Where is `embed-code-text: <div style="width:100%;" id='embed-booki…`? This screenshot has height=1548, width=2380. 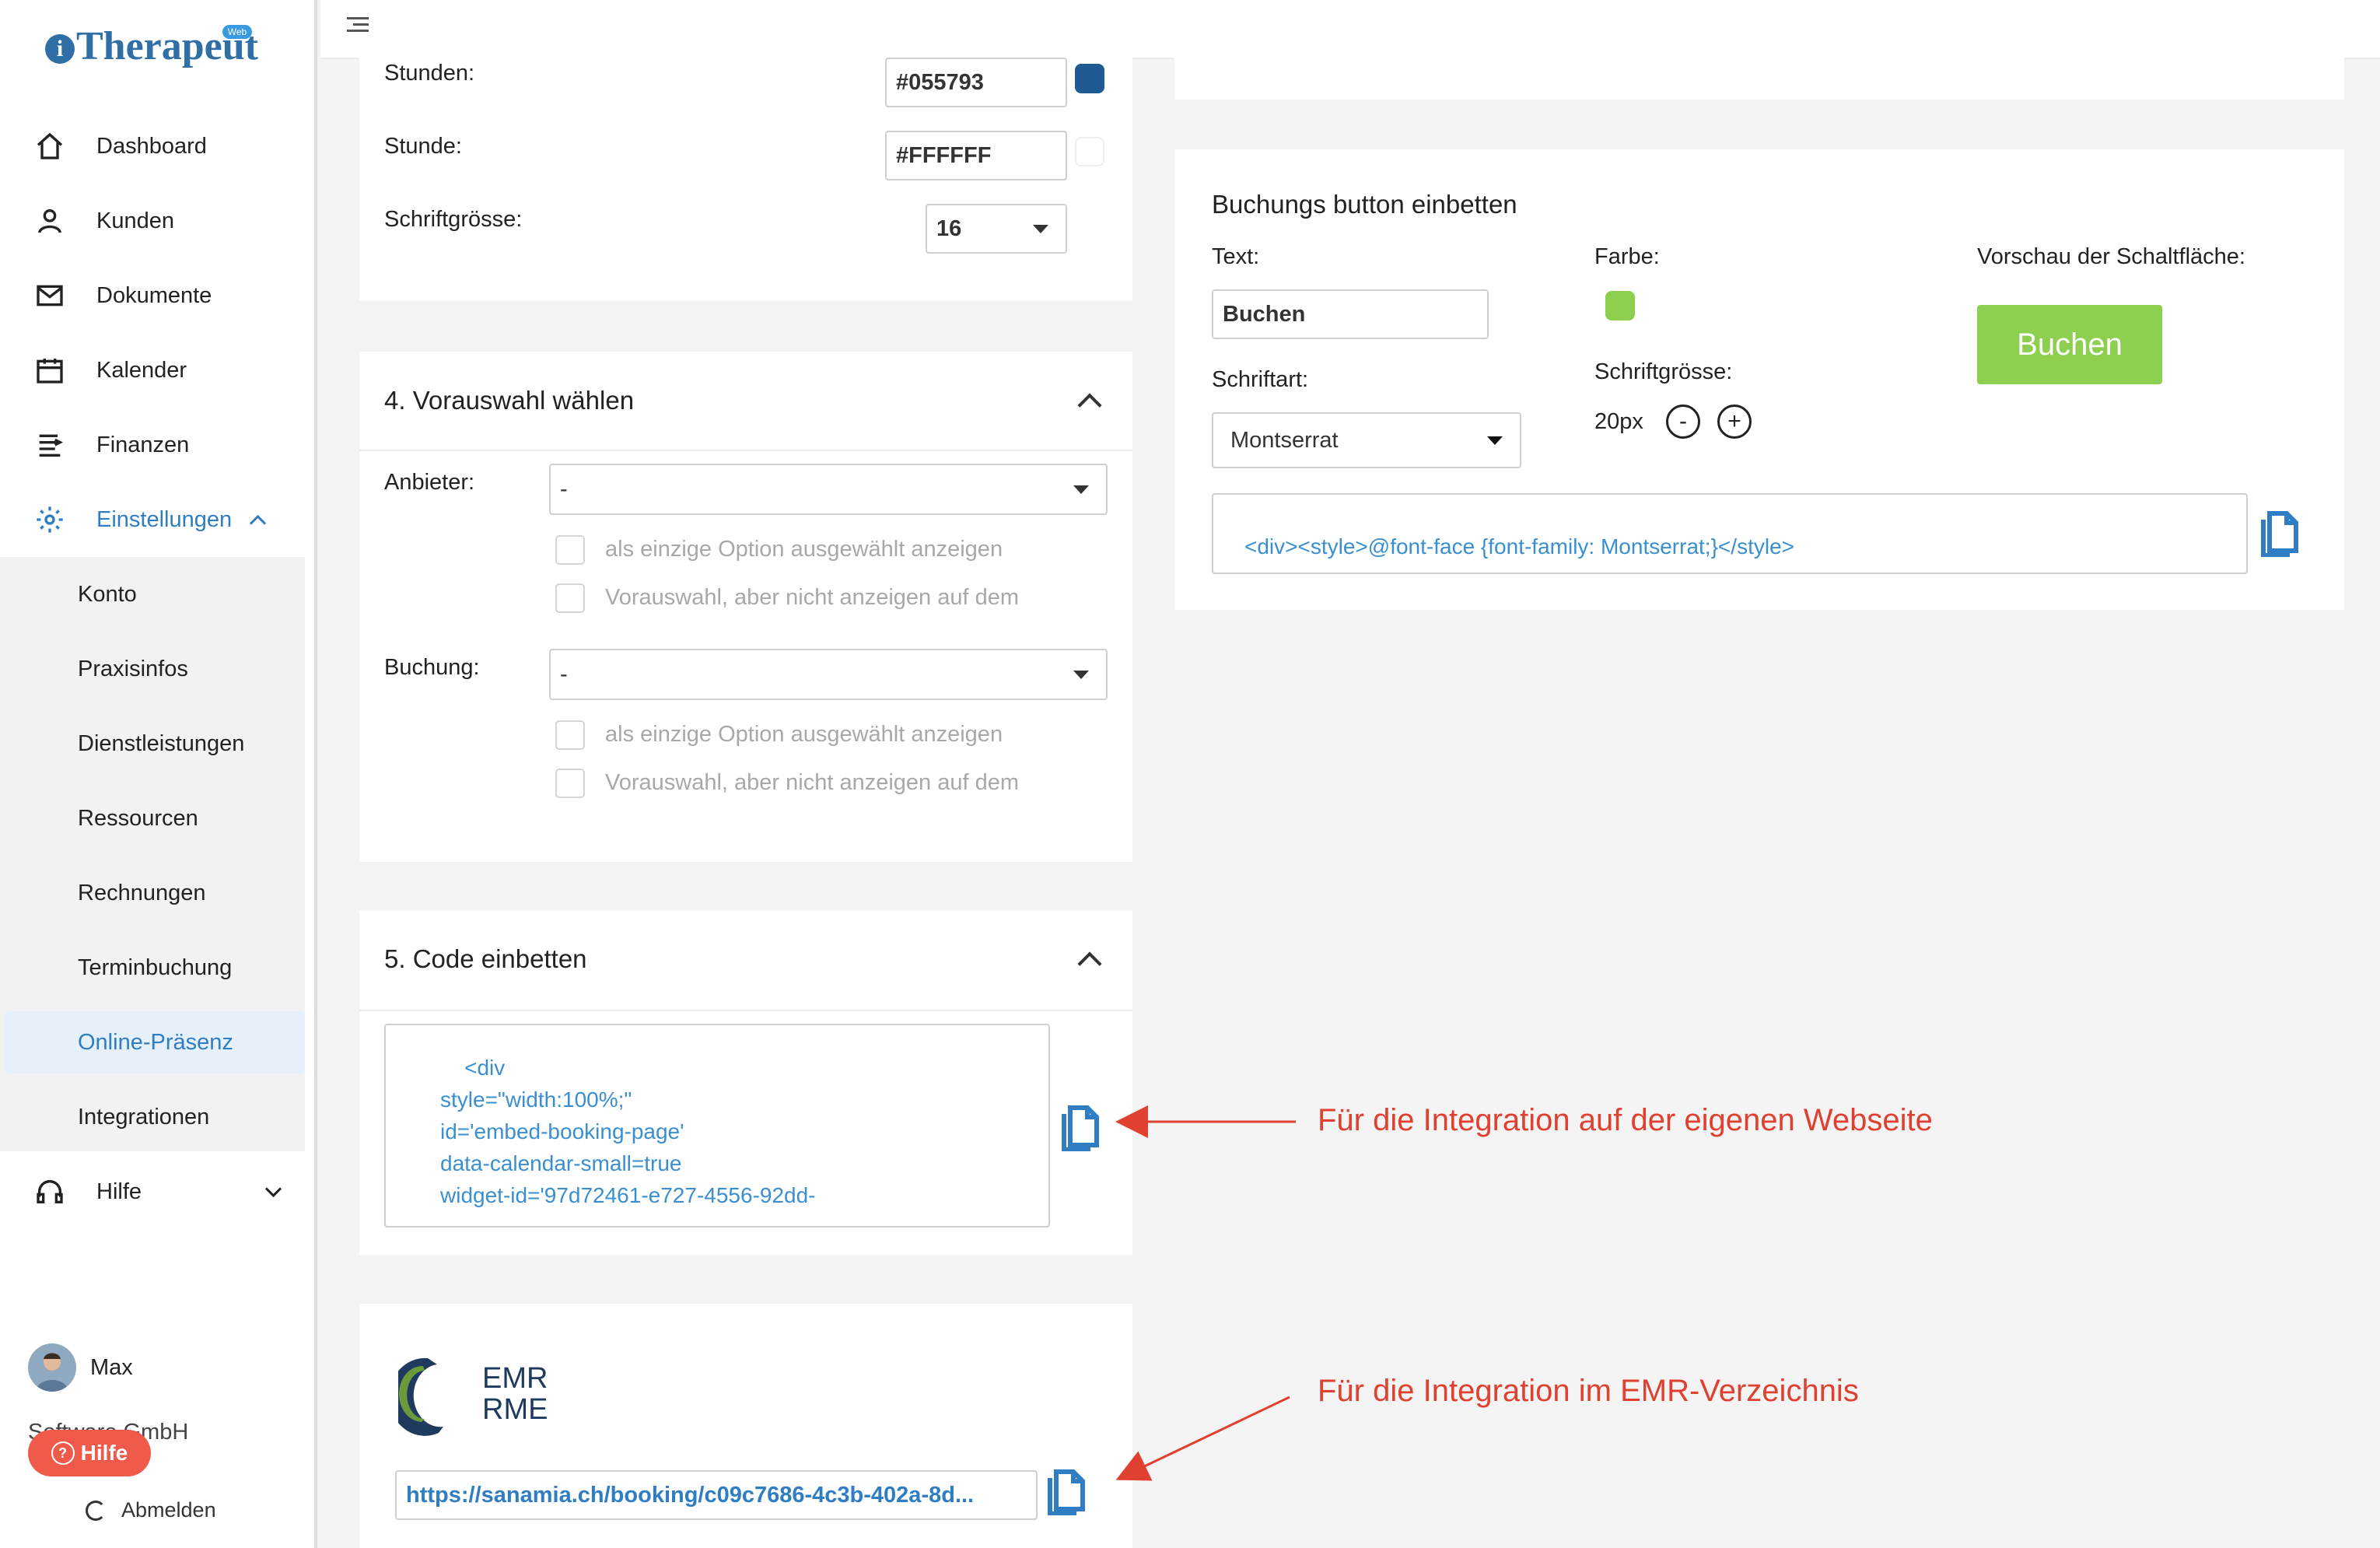
embed-code-text: <div style="width:100%;" id='embed-booki… is located at coordinates (628, 1131).